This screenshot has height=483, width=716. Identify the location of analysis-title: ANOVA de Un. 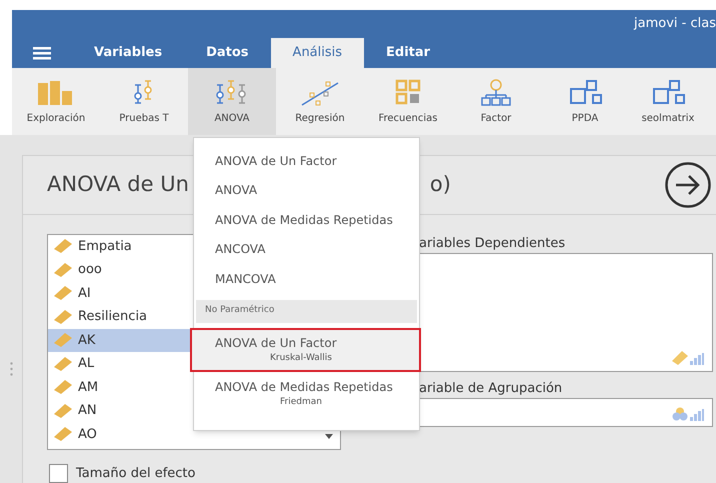
(118, 184).